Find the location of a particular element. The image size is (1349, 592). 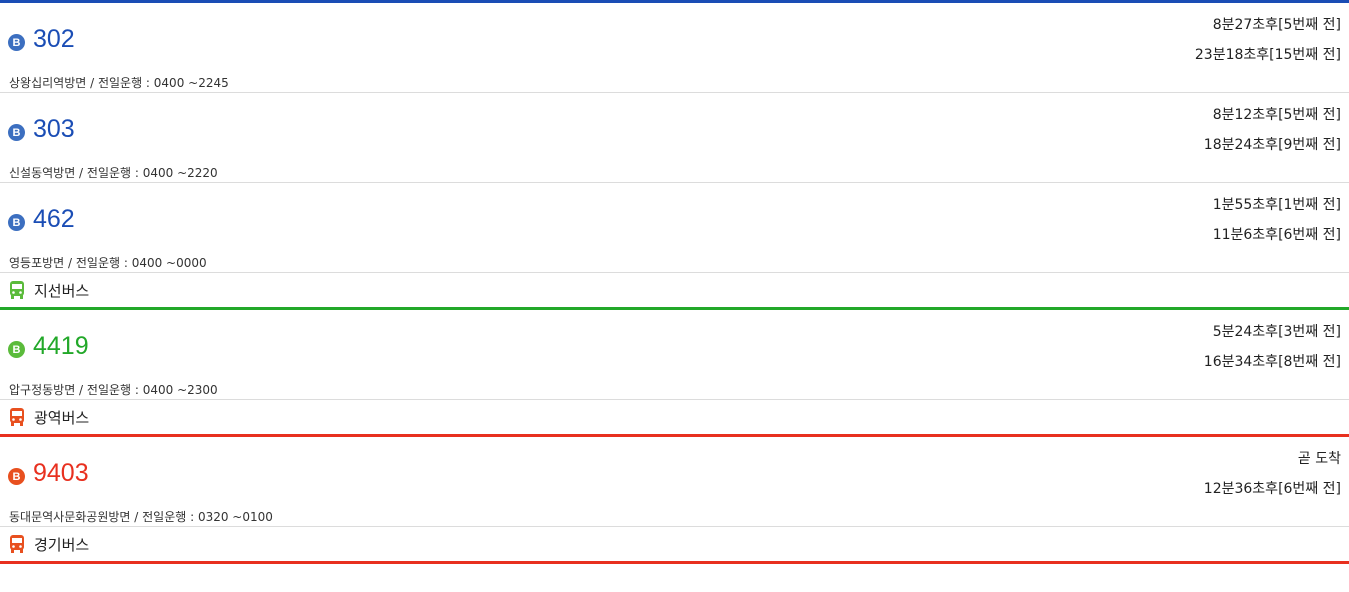

arrival-second: 23분18초후[15번째 전] is located at coordinates (1267, 55).